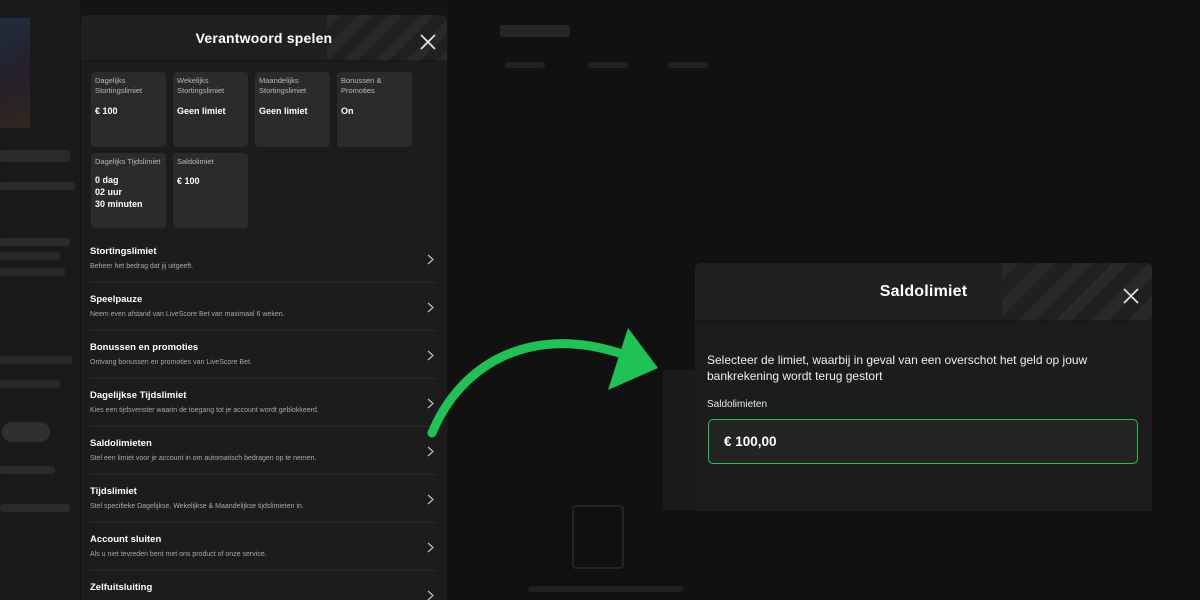 This screenshot has width=1200, height=600. What do you see at coordinates (128, 161) in the screenshot?
I see `card-label: Dagelijks Tijdslimiet` at bounding box center [128, 161].